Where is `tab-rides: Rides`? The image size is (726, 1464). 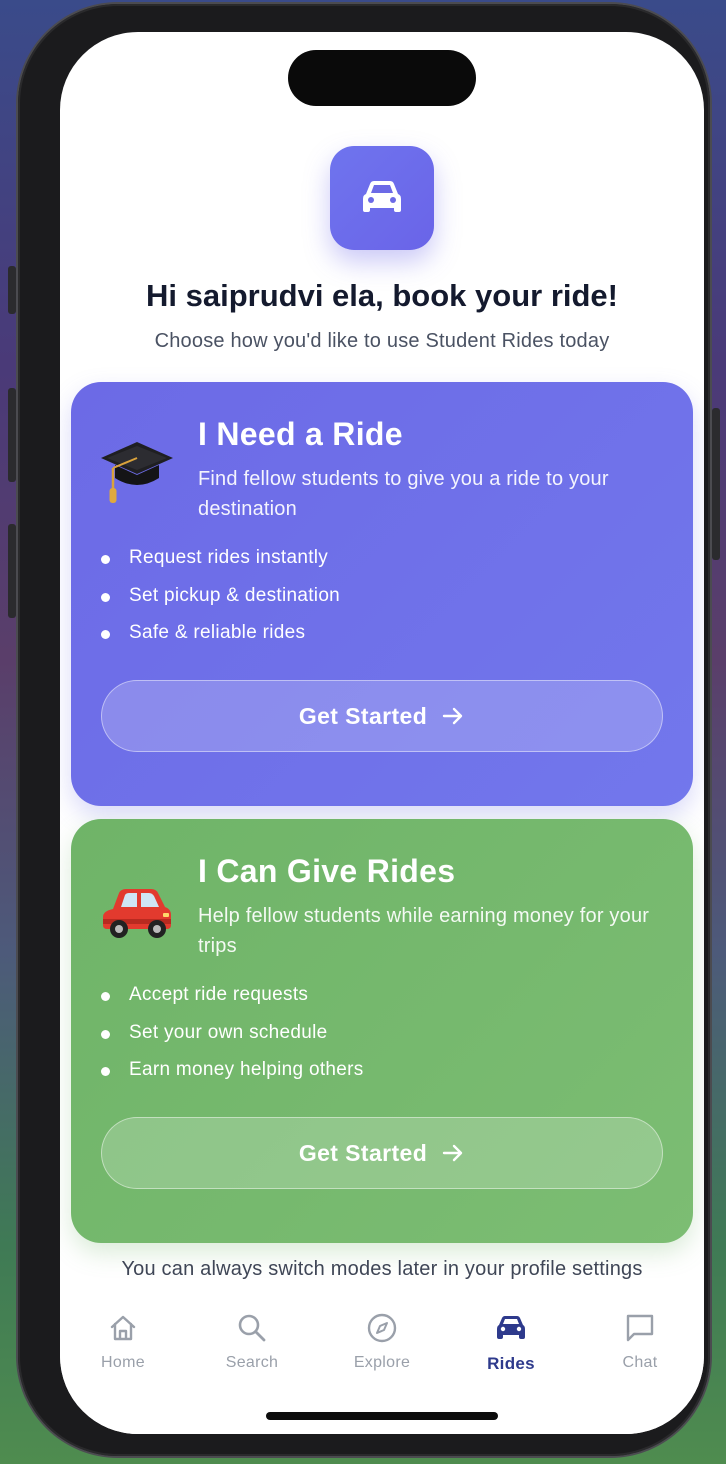 tab-rides: Rides is located at coordinates (511, 1343).